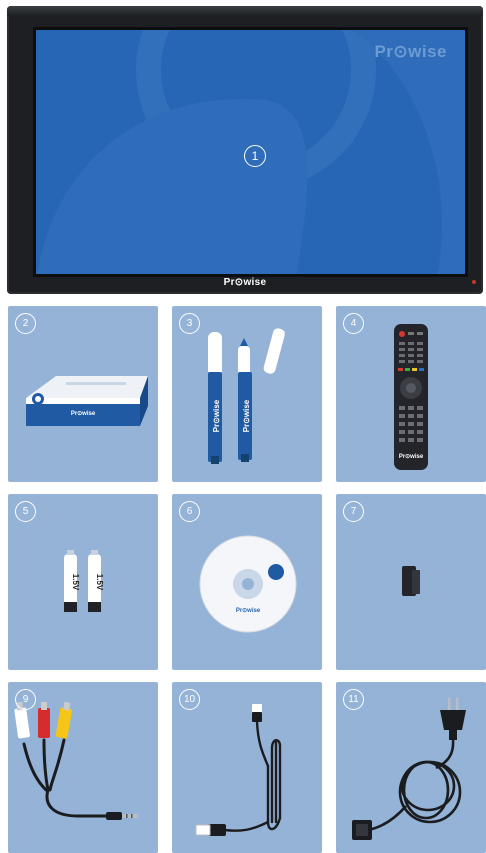  I want to click on item-number-badge: 6, so click(189, 511).